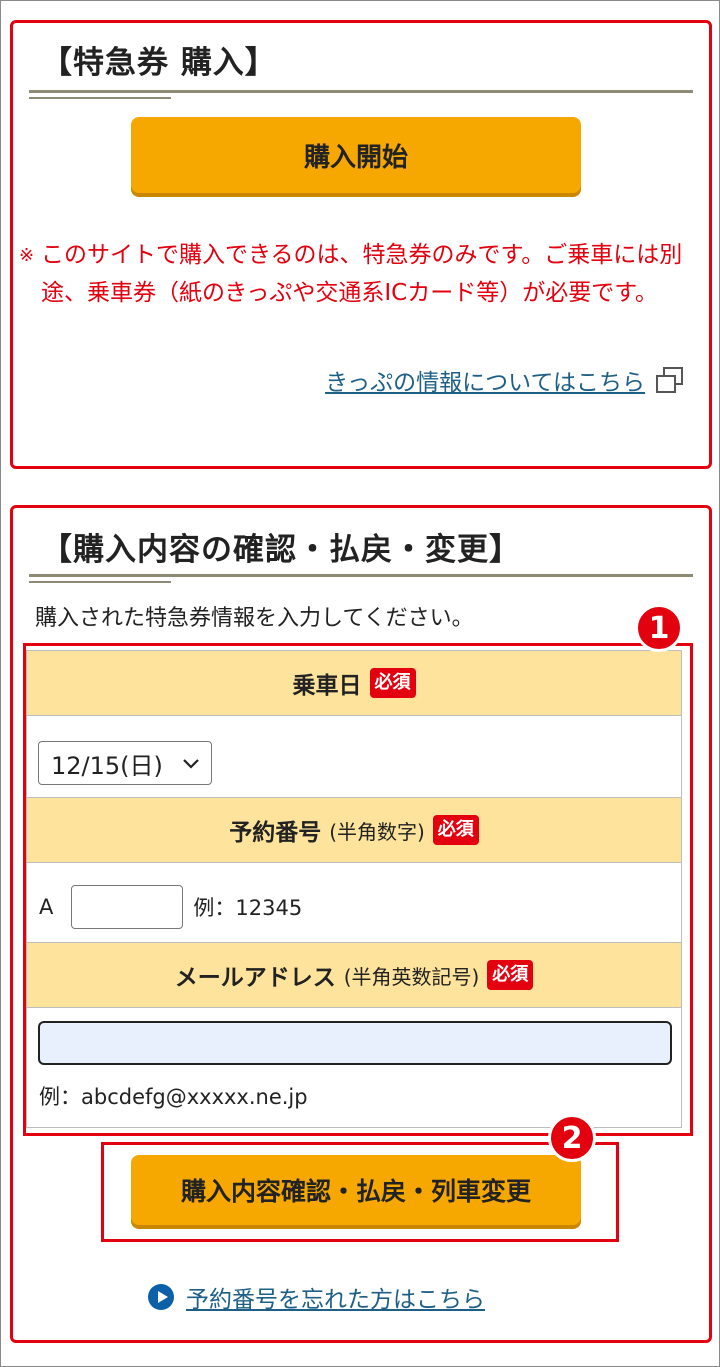 The width and height of the screenshot is (720, 1367). I want to click on callout-badge-1: 1, so click(659, 628).